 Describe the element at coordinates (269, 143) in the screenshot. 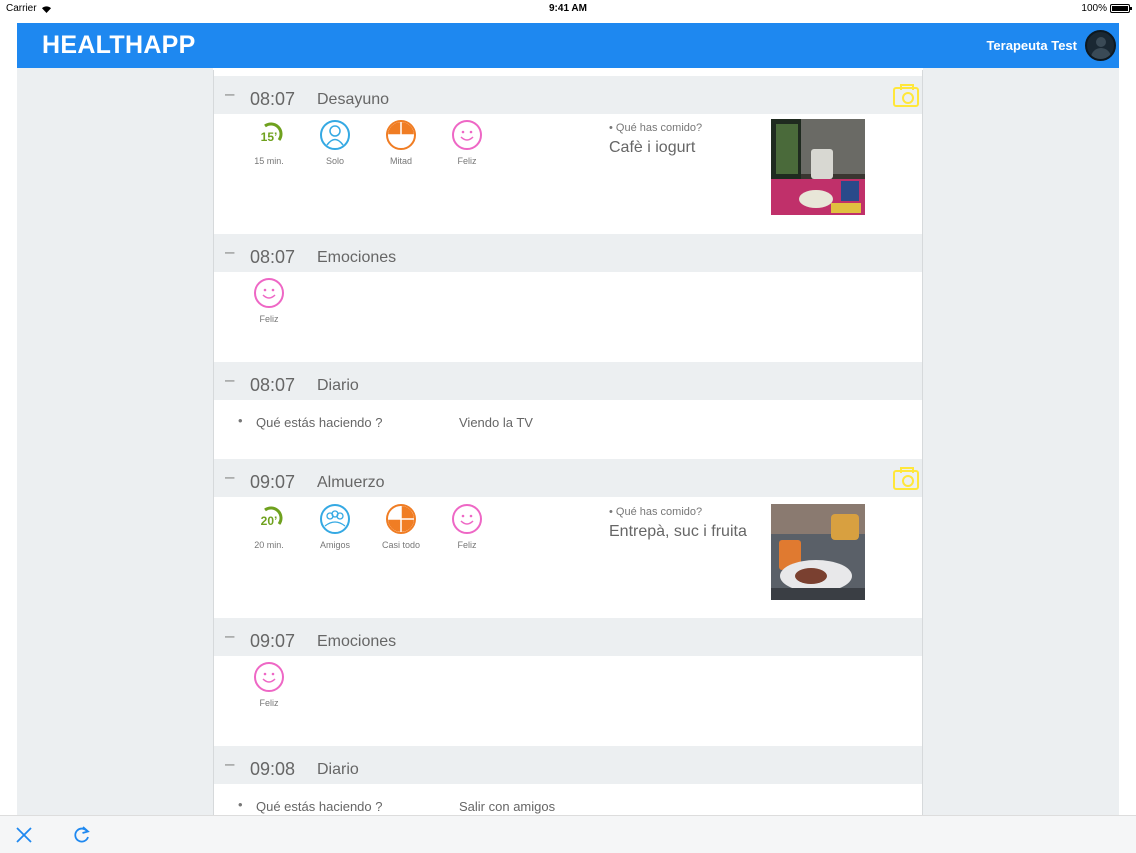

I see `meal-duration: 15’ 15 min.` at that location.